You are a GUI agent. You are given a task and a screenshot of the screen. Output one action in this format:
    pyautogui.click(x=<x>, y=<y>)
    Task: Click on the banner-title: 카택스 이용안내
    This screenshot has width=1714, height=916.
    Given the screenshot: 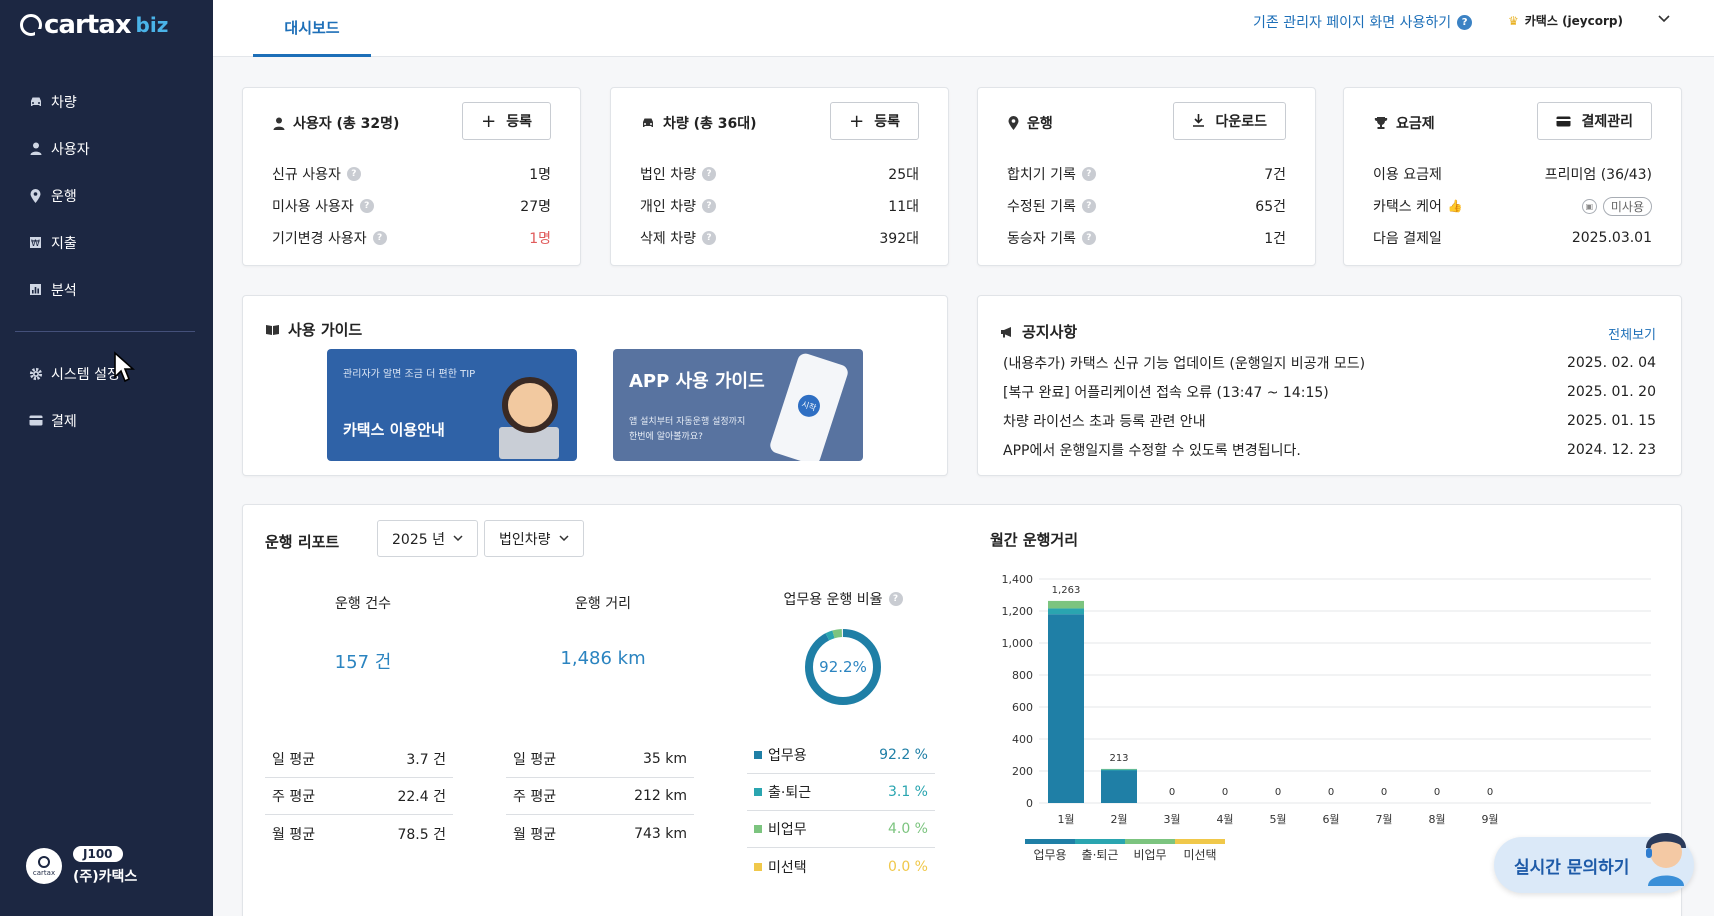 What is the action you would take?
    pyautogui.click(x=394, y=430)
    